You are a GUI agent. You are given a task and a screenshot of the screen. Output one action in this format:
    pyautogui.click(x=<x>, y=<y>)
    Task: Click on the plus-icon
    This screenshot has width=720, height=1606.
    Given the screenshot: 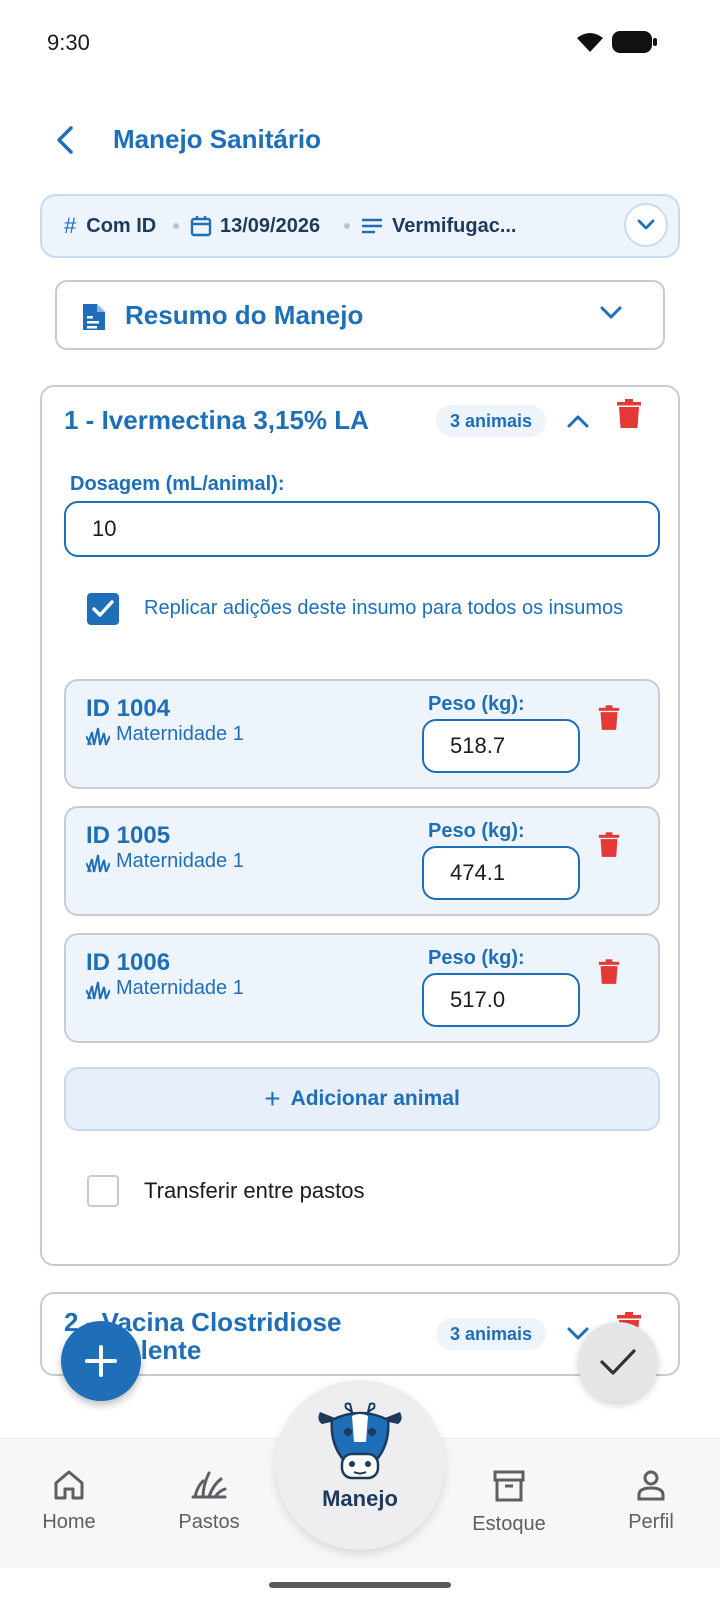 What is the action you would take?
    pyautogui.click(x=101, y=1361)
    